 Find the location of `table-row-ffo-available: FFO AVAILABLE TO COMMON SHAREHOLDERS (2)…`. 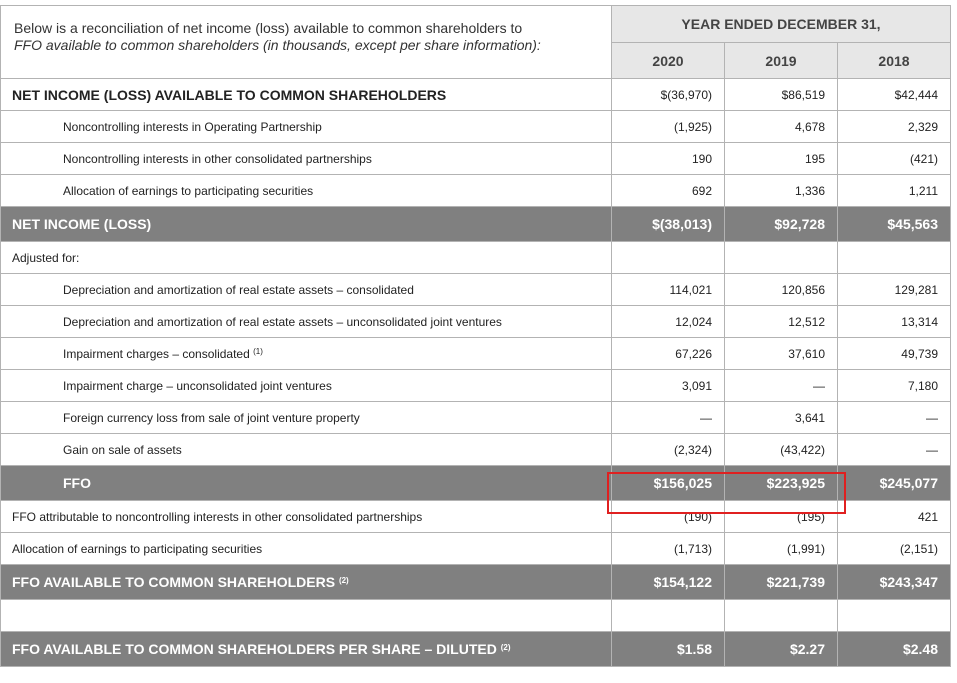

table-row-ffo-available: FFO AVAILABLE TO COMMON SHAREHOLDERS (2)… is located at coordinates (475, 582).